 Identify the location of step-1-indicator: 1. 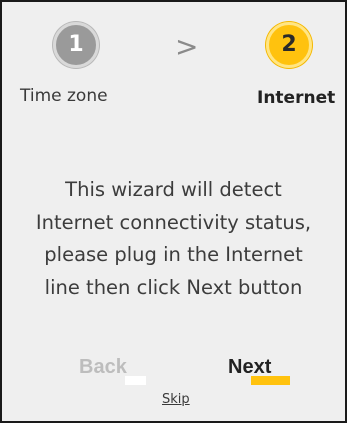
(76, 45).